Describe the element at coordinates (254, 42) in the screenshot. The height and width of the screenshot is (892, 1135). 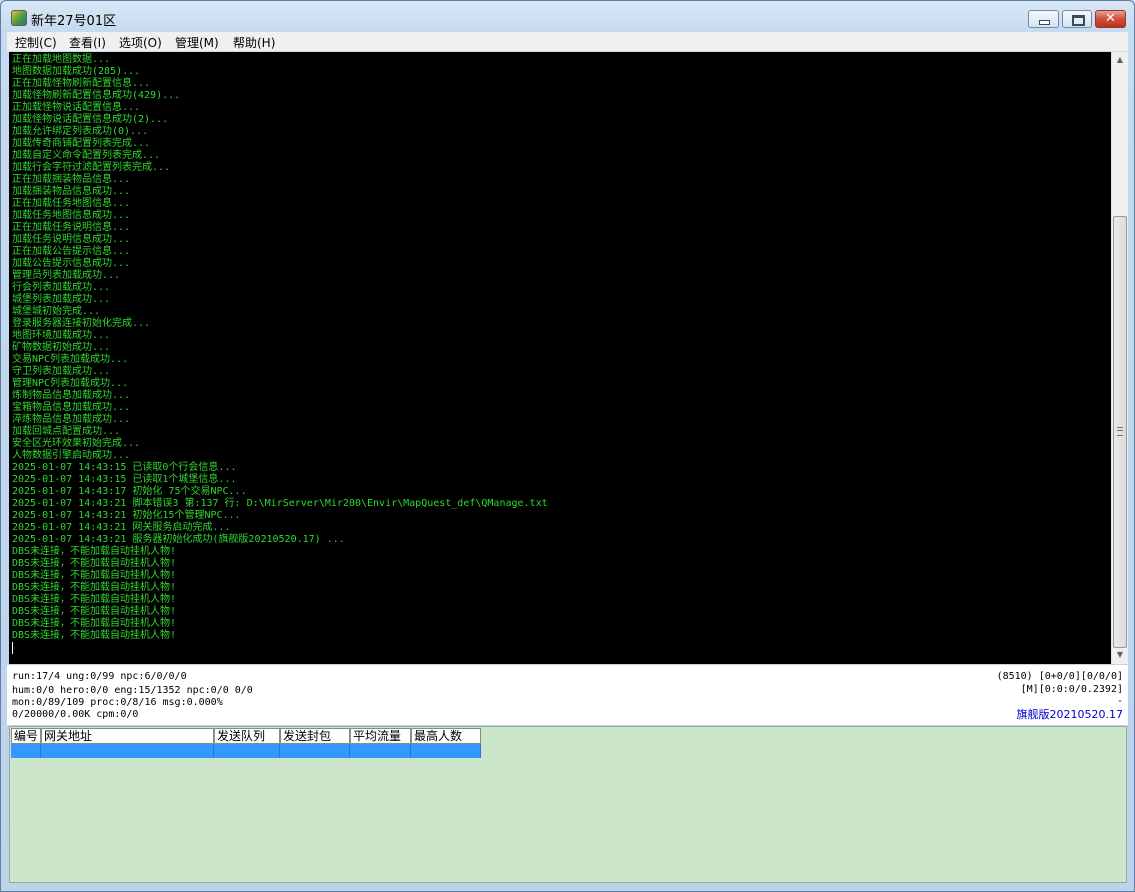
I see `menu-help: 帮助(H)` at that location.